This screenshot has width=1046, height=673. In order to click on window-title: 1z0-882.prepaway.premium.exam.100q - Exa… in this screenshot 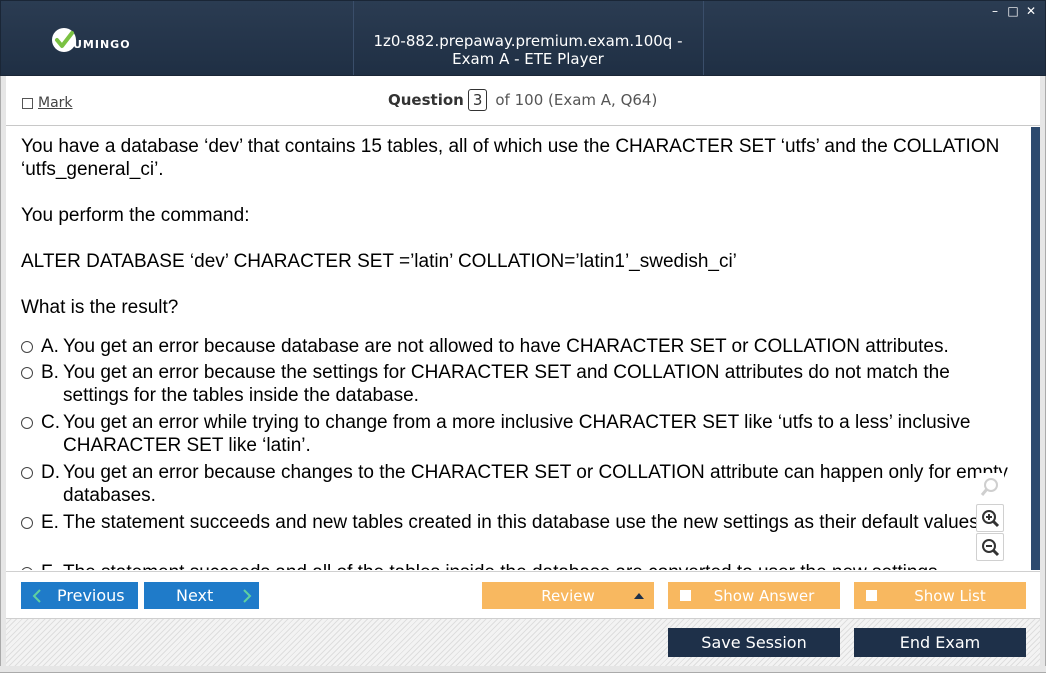, I will do `click(528, 50)`.